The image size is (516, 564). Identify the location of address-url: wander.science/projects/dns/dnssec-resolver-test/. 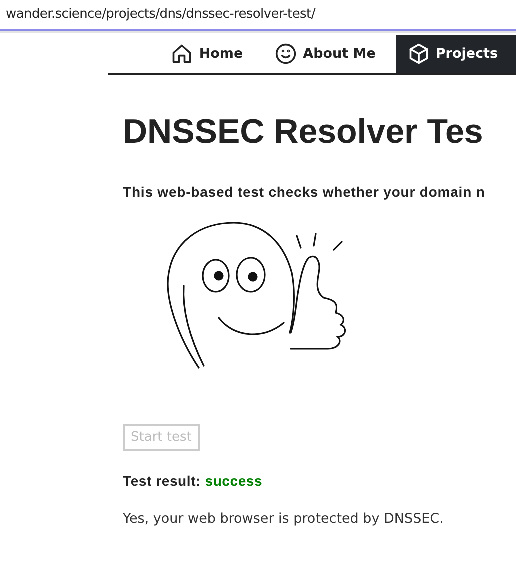
(161, 14).